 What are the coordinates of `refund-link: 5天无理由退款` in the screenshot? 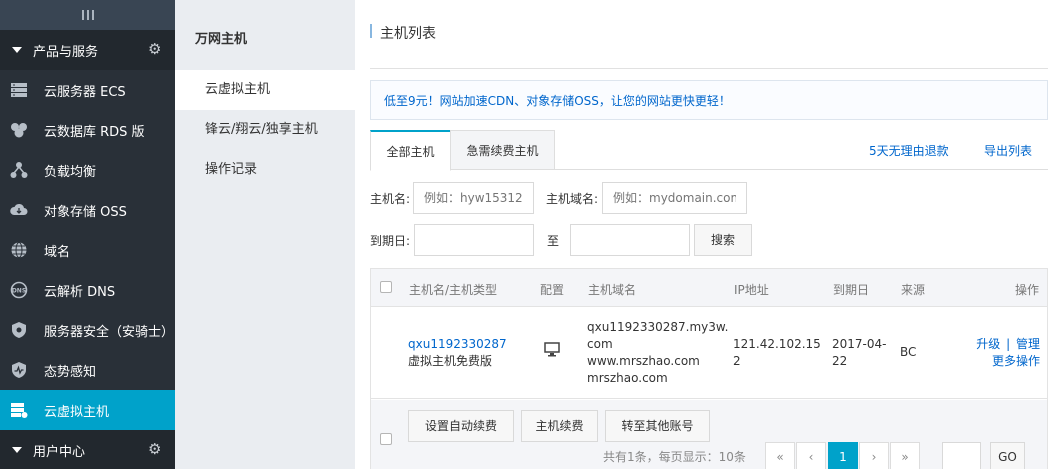 It's located at (909, 150).